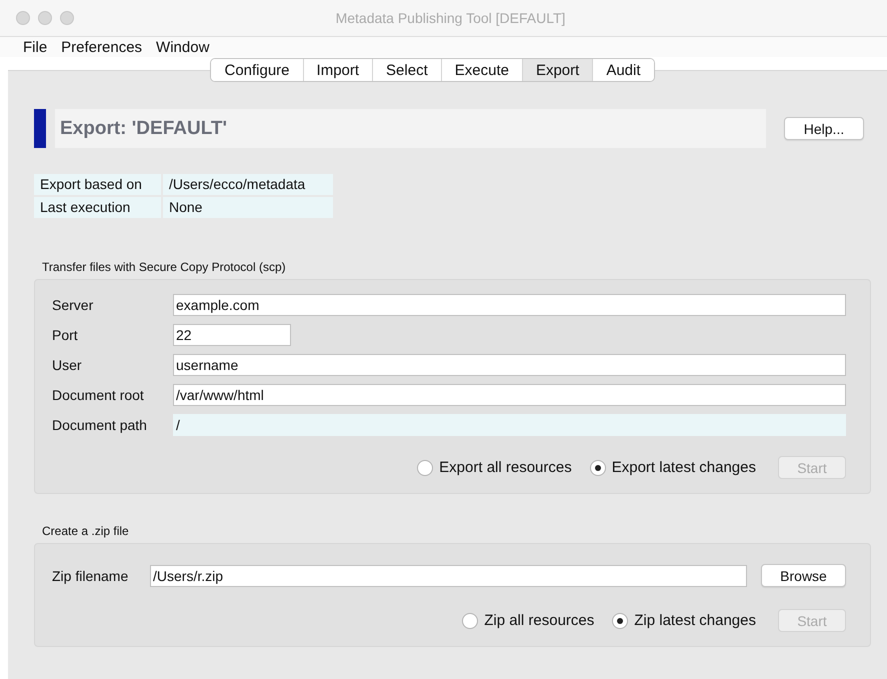  What do you see at coordinates (183, 47) in the screenshot?
I see `menu-item: Window` at bounding box center [183, 47].